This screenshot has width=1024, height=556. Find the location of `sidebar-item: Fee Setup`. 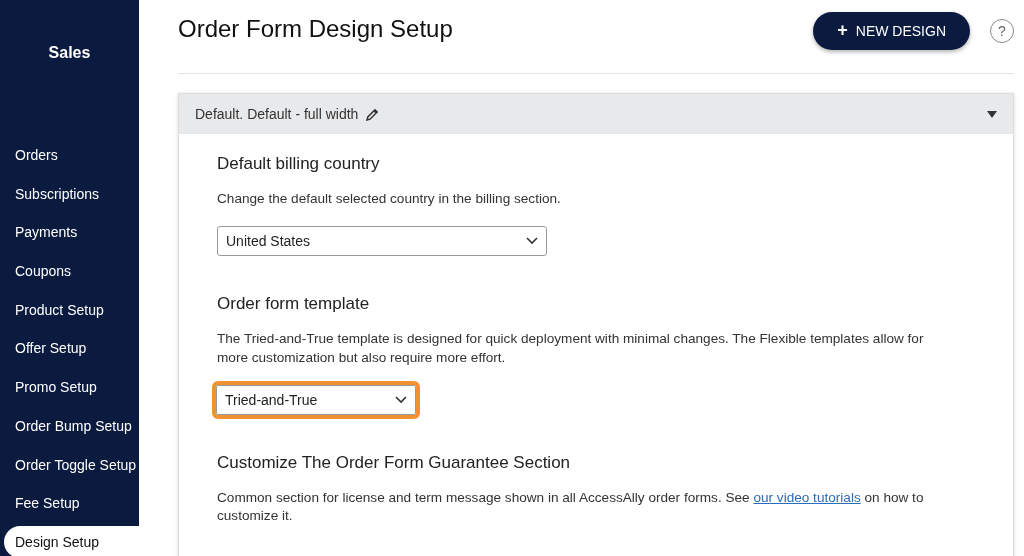

sidebar-item: Fee Setup is located at coordinates (69, 503).